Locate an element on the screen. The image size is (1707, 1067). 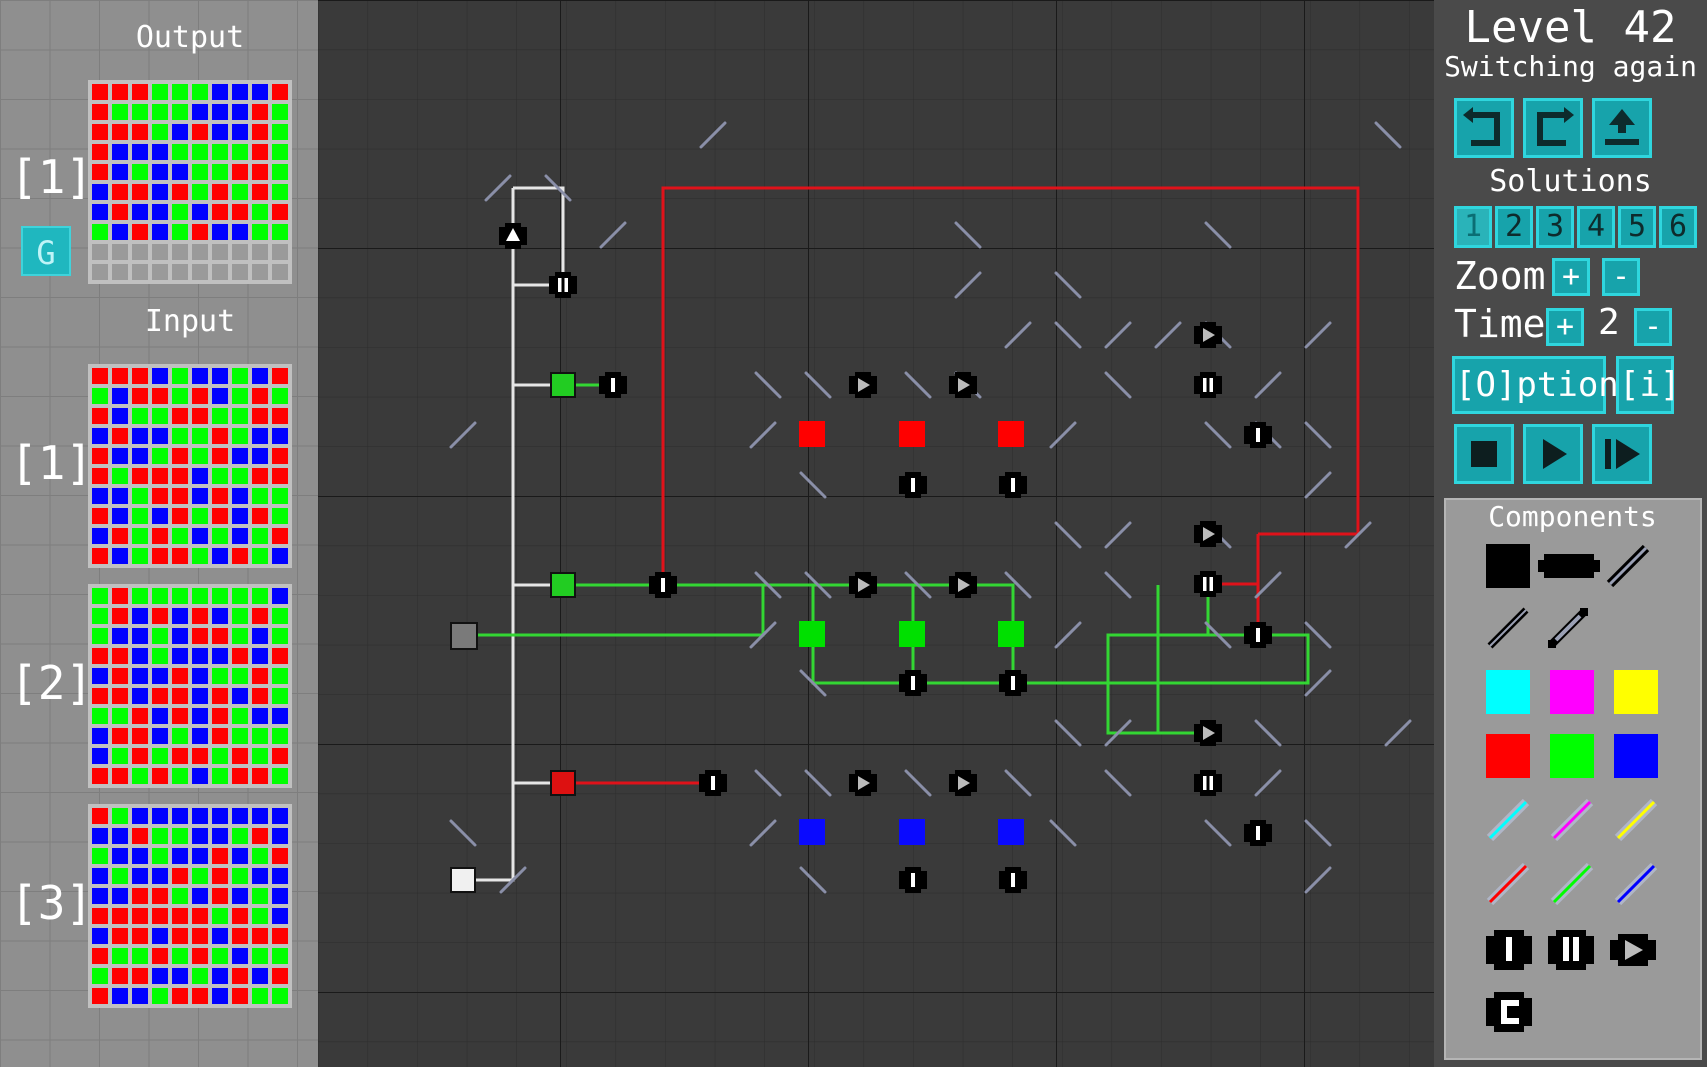
time-increase-button: + is located at coordinates (1565, 327).